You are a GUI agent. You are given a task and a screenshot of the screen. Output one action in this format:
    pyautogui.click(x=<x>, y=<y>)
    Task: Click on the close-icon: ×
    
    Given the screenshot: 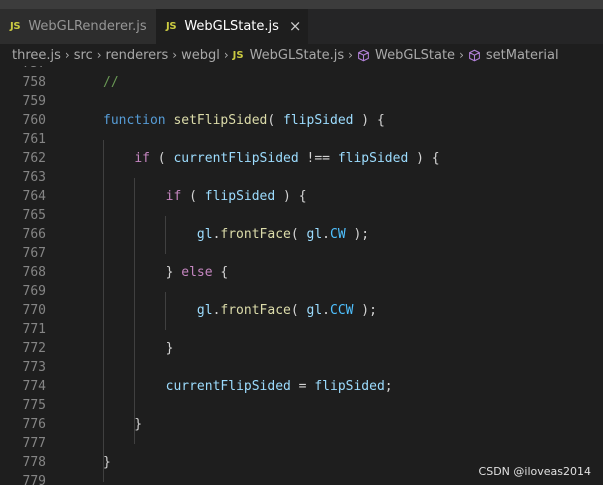 What is the action you would take?
    pyautogui.click(x=295, y=26)
    